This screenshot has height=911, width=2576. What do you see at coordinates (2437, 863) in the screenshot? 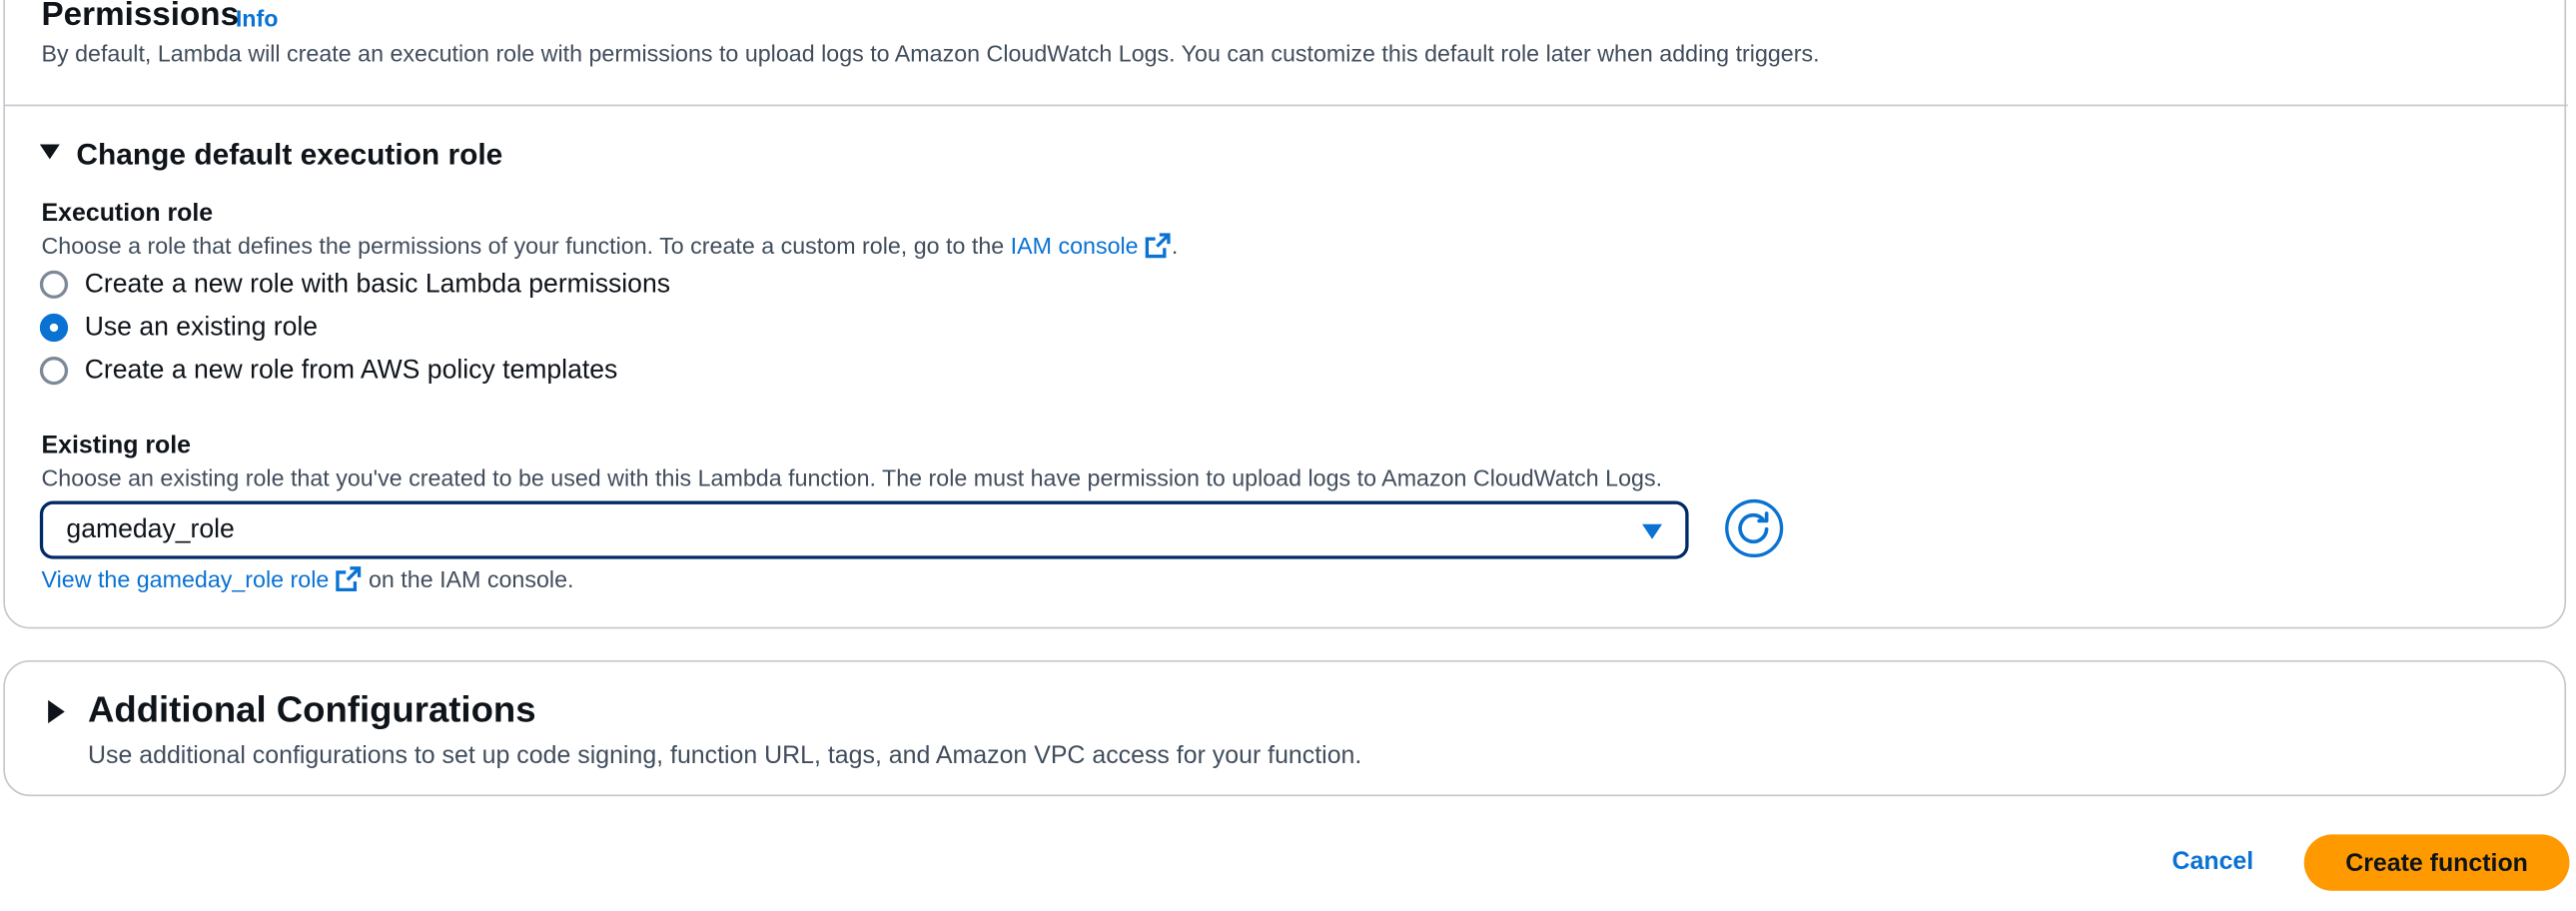
I see `create-function-button: Create function` at bounding box center [2437, 863].